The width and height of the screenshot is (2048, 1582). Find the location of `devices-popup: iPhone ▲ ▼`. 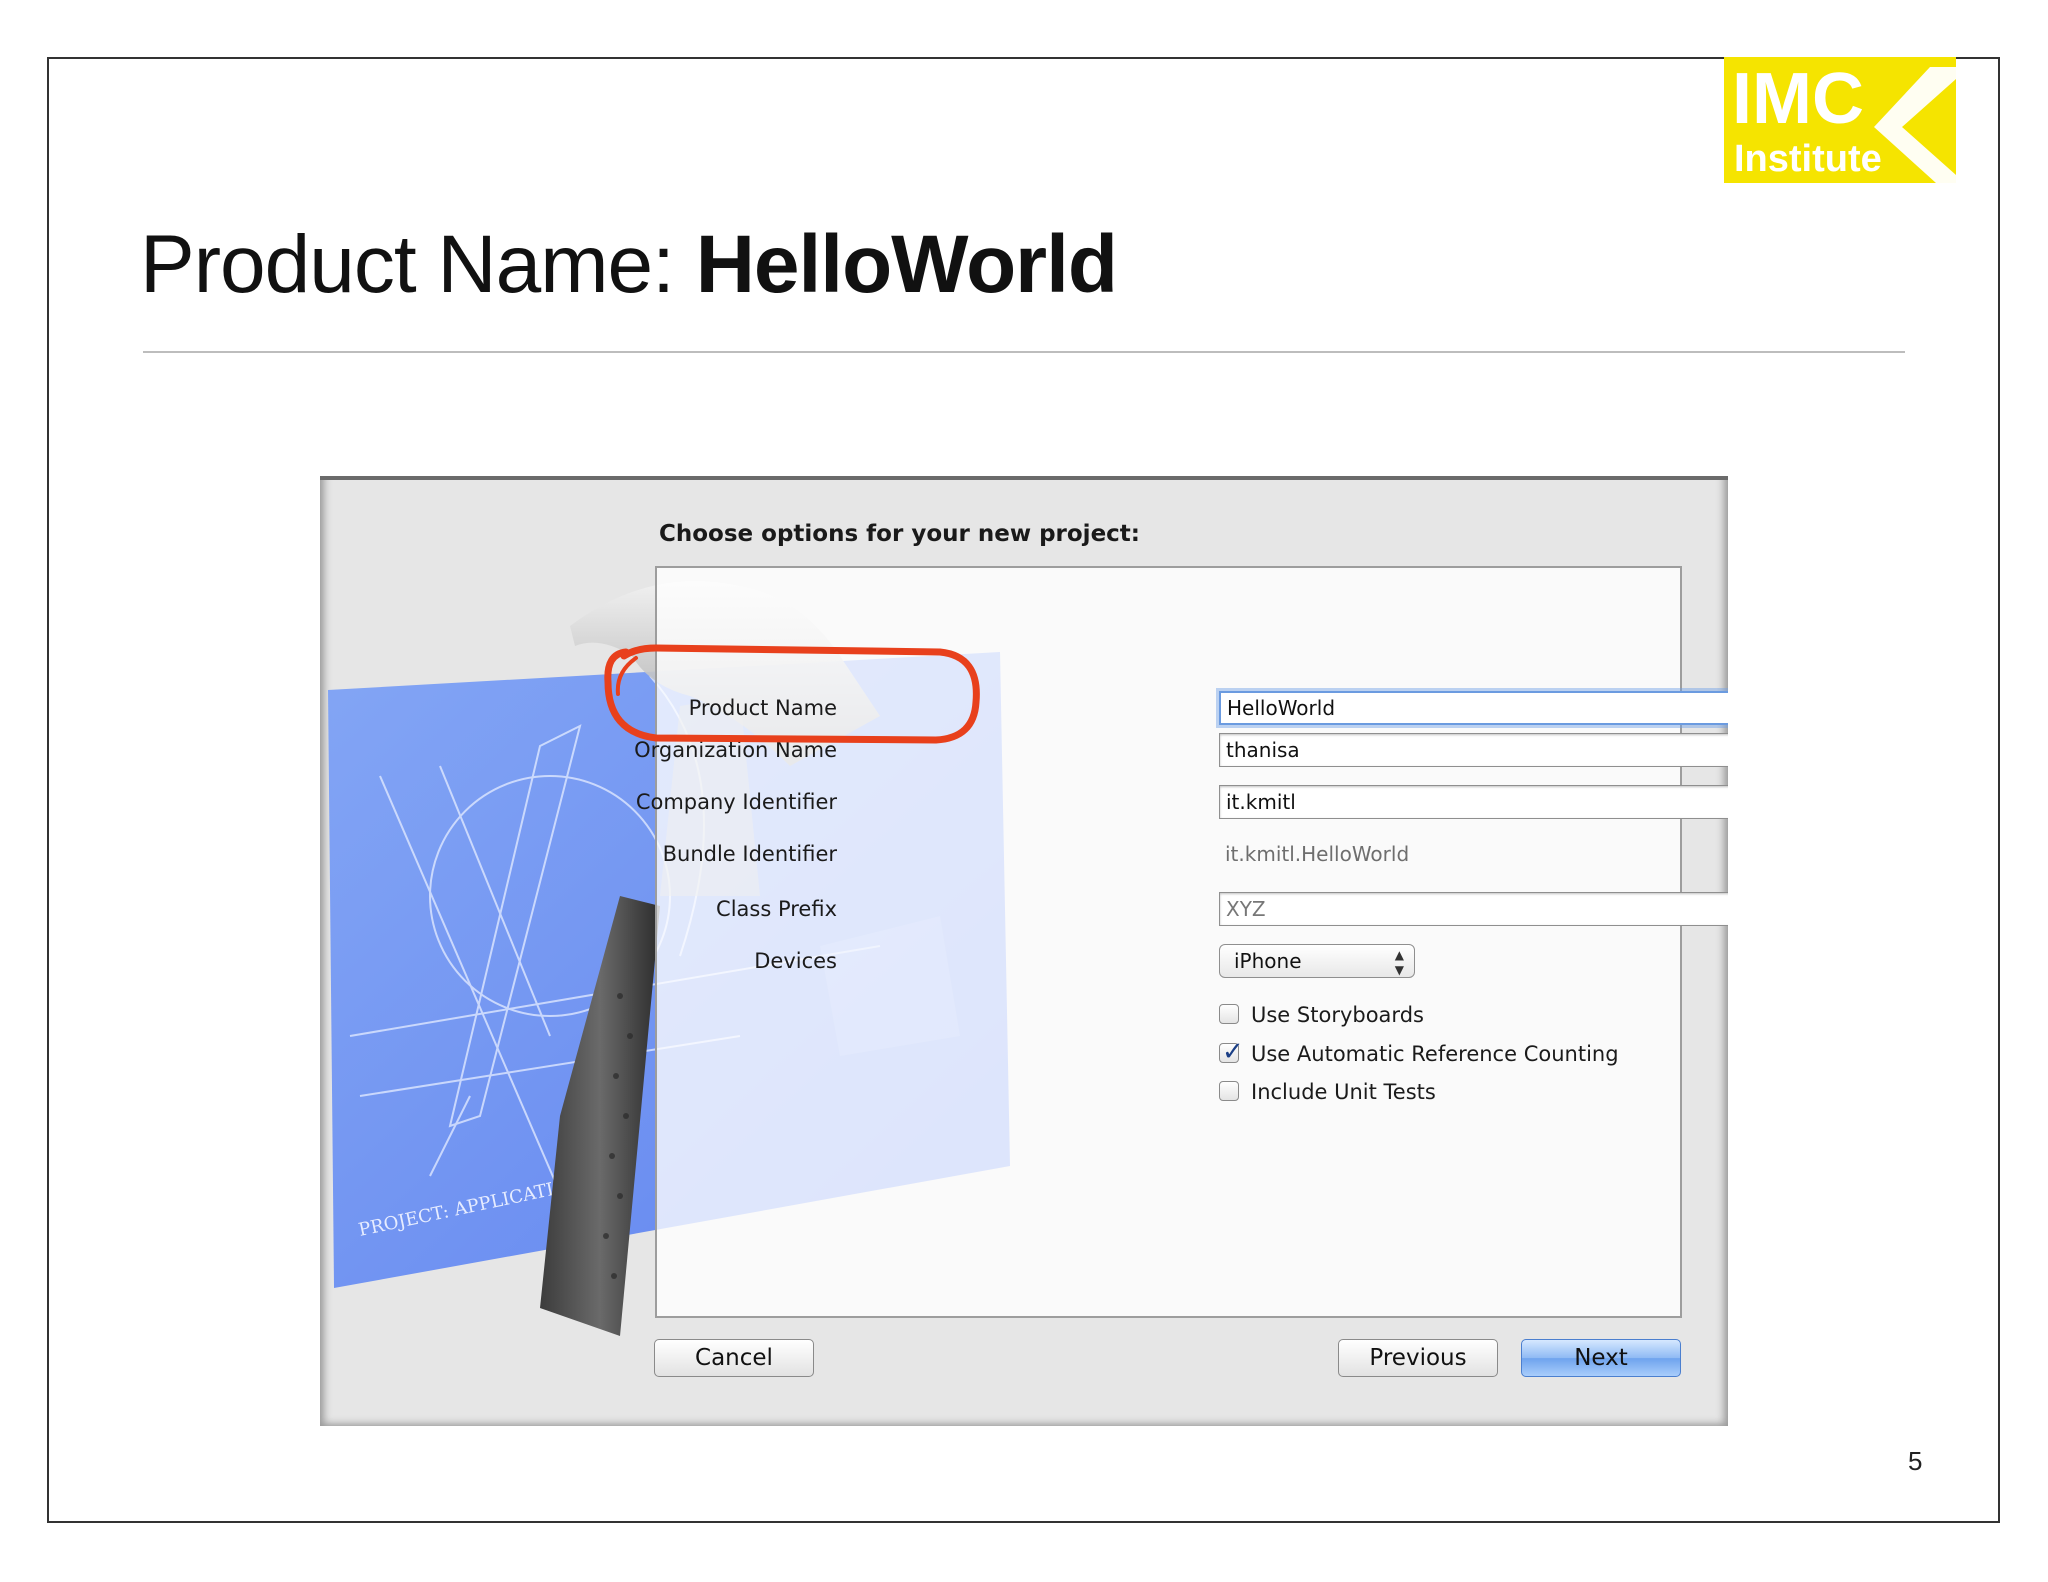

devices-popup: iPhone ▲ ▼ is located at coordinates (1317, 961).